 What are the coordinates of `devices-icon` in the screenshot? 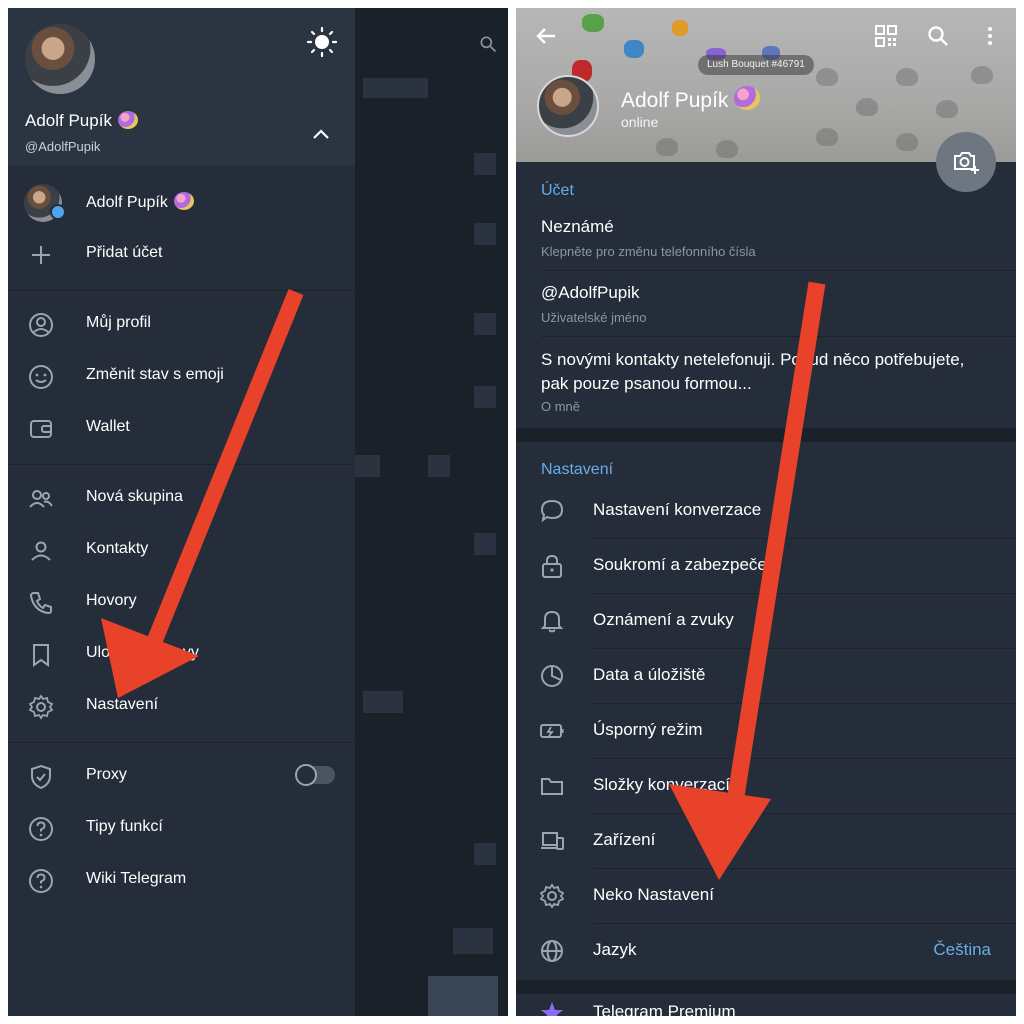 It's located at (552, 841).